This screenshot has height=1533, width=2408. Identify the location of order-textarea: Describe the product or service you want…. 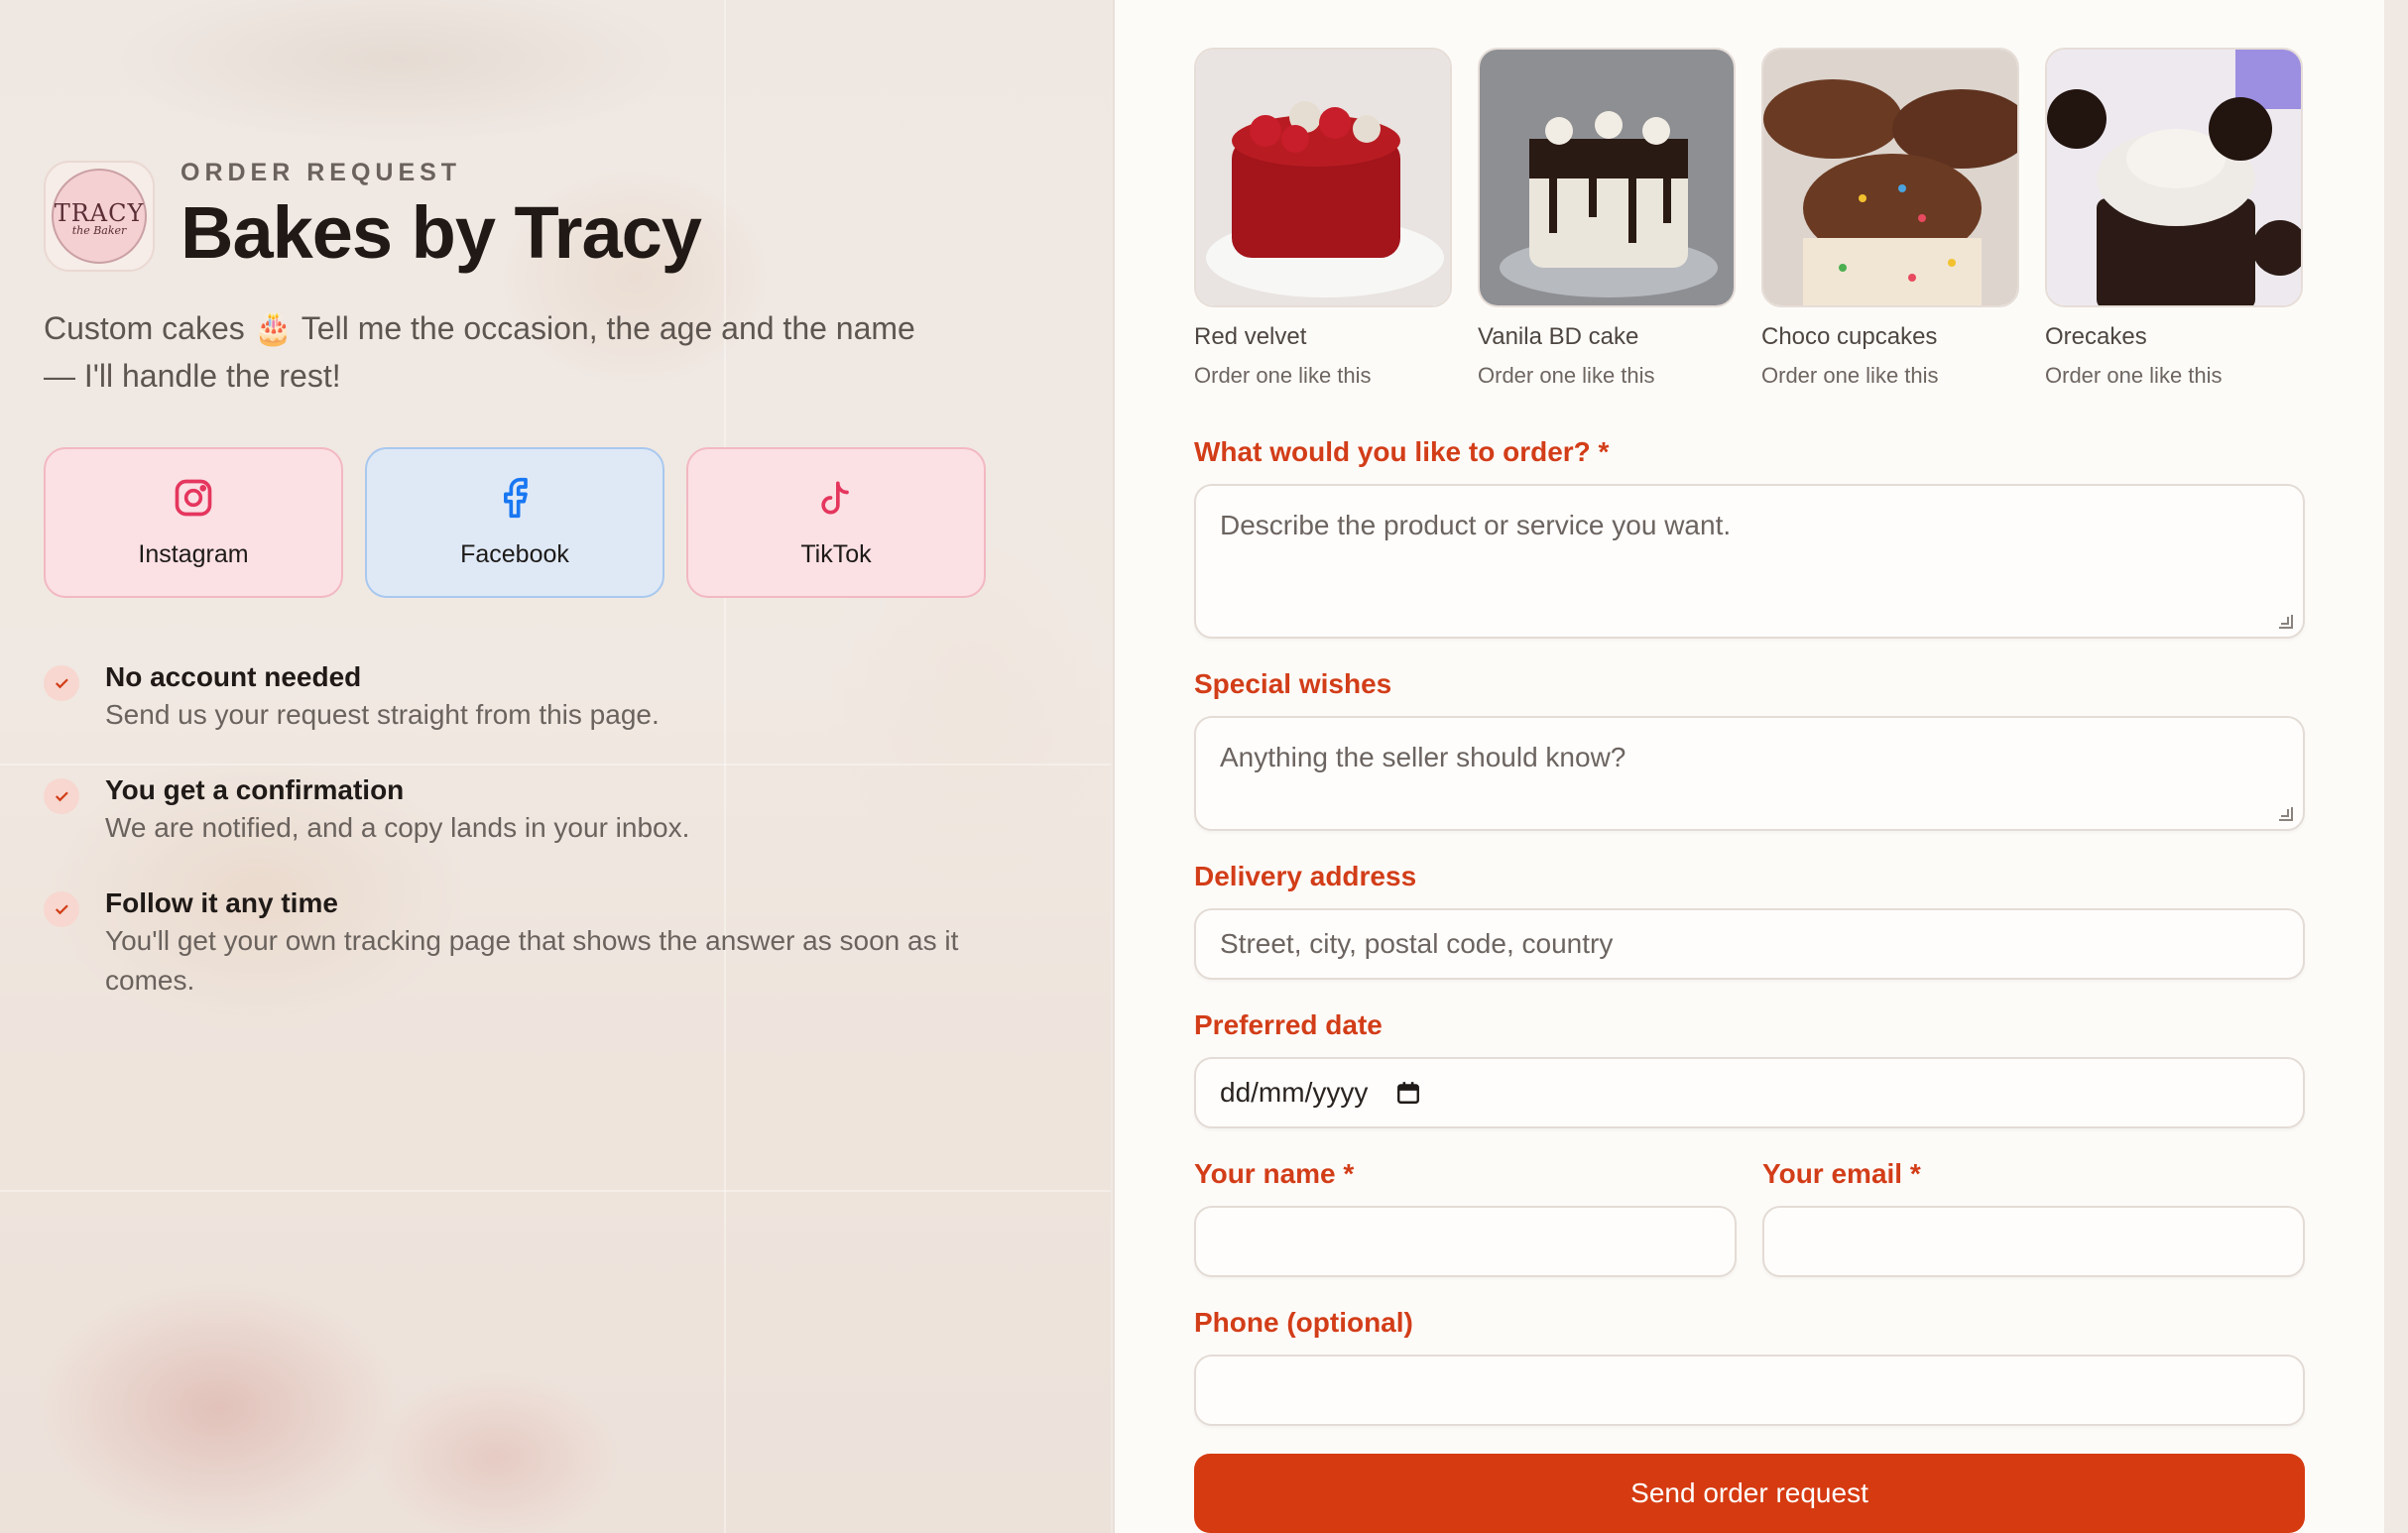
(1750, 562).